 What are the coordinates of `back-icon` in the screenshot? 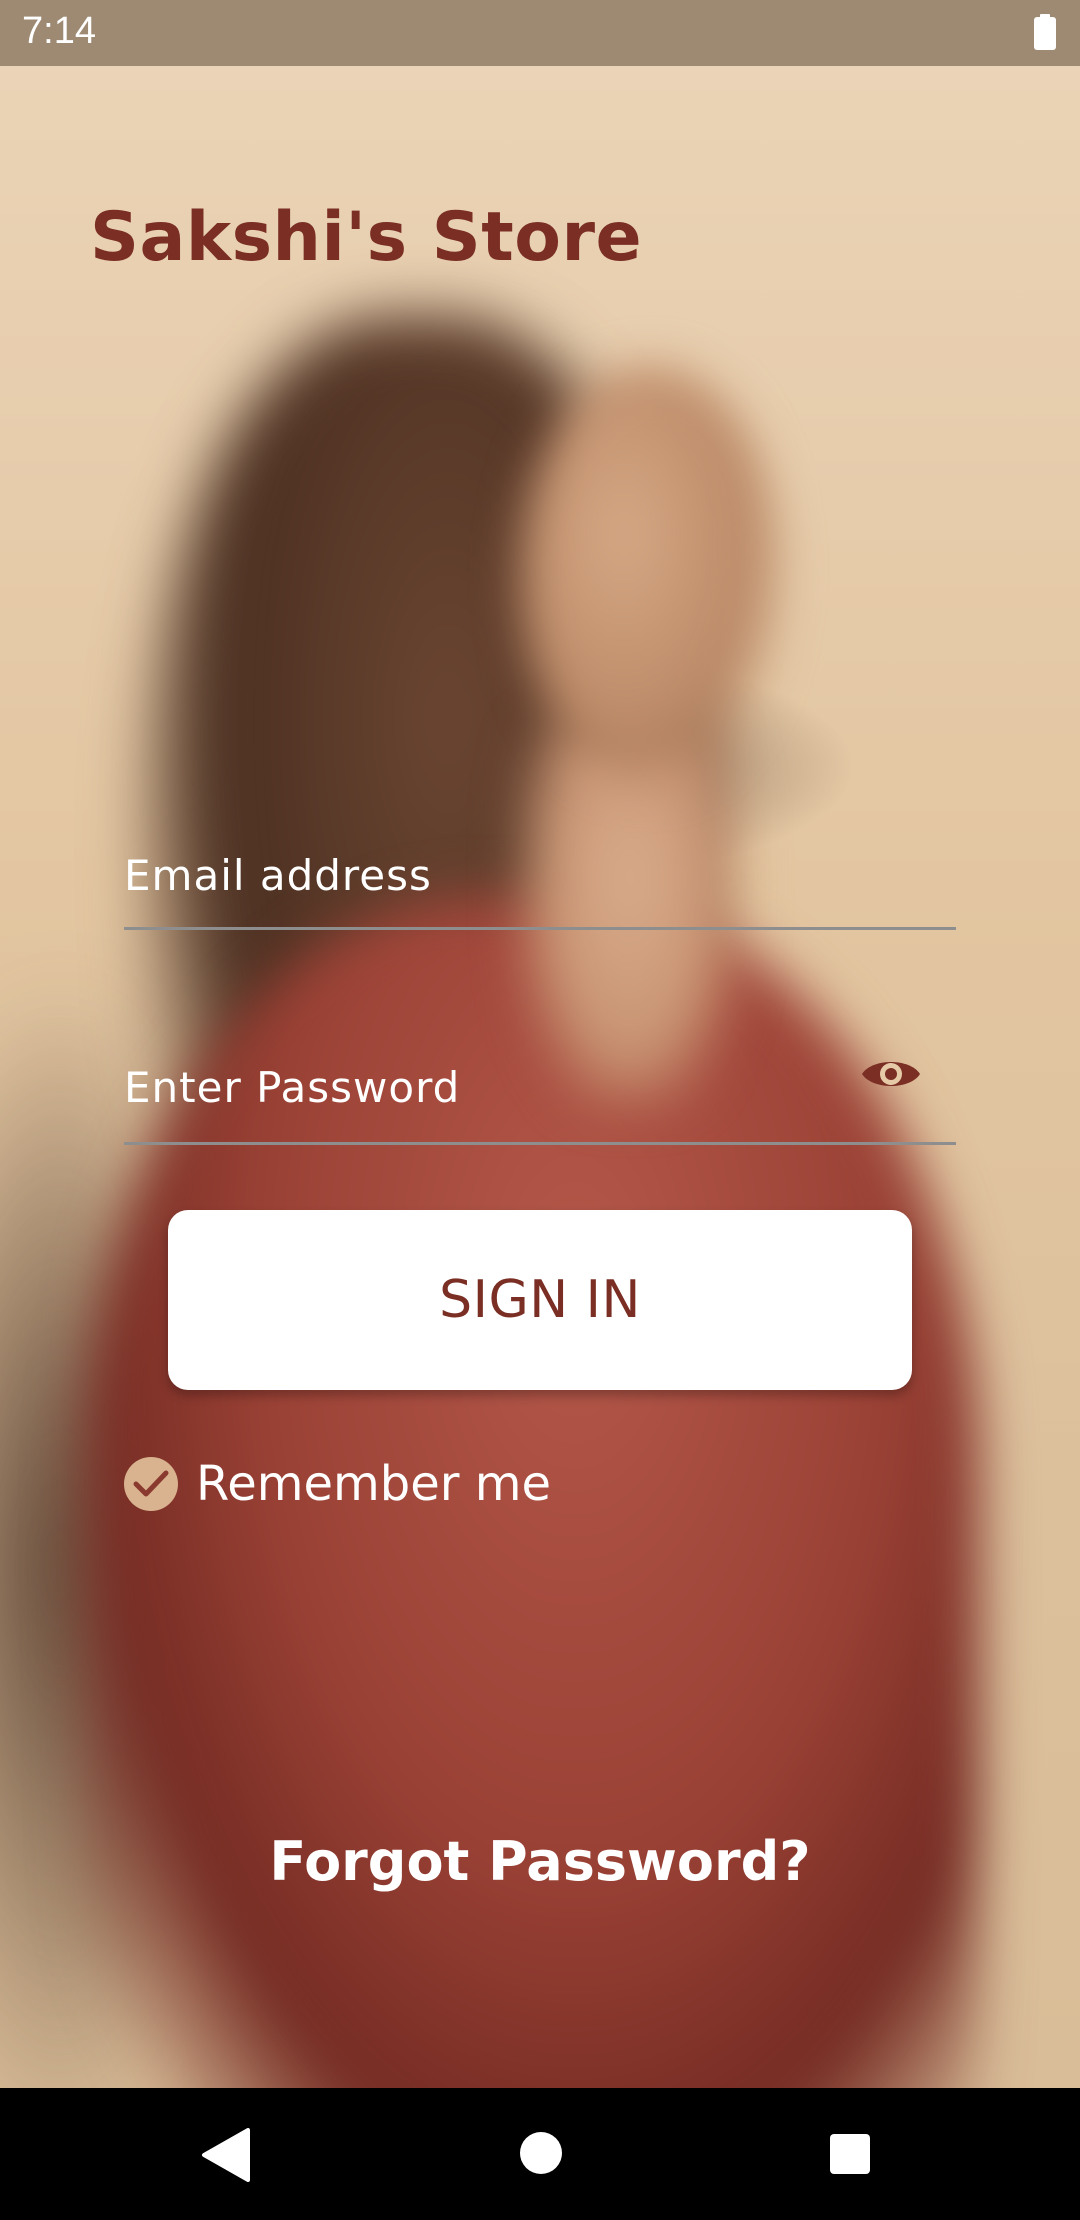 It's located at (225, 2155).